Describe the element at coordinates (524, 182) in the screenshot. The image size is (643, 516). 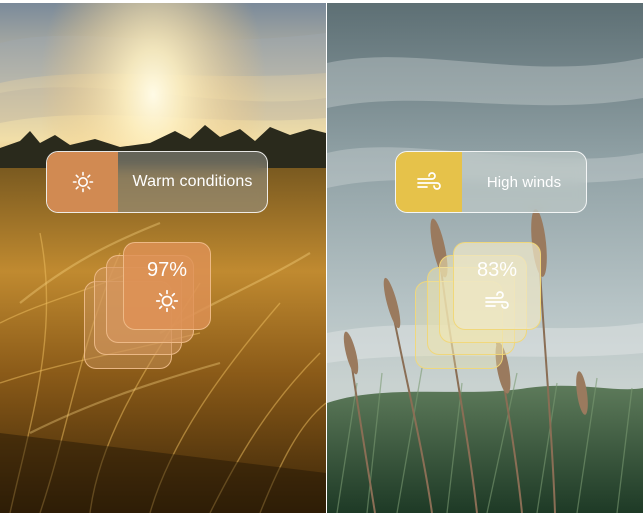
I see `condition-label: High winds` at that location.